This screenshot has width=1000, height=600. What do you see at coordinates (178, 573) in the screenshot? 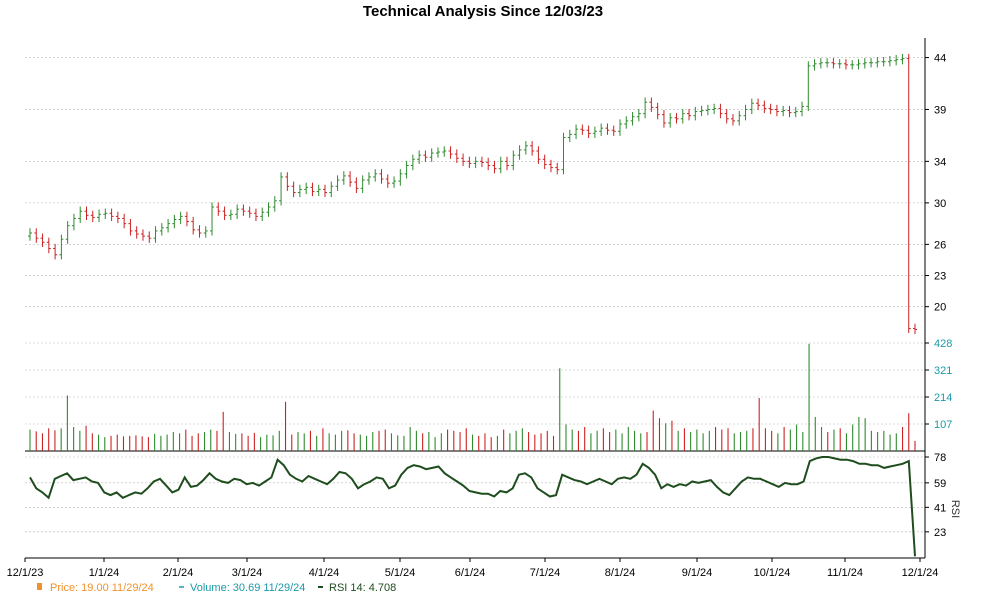
I see `x-tick-label: 2/1/24` at bounding box center [178, 573].